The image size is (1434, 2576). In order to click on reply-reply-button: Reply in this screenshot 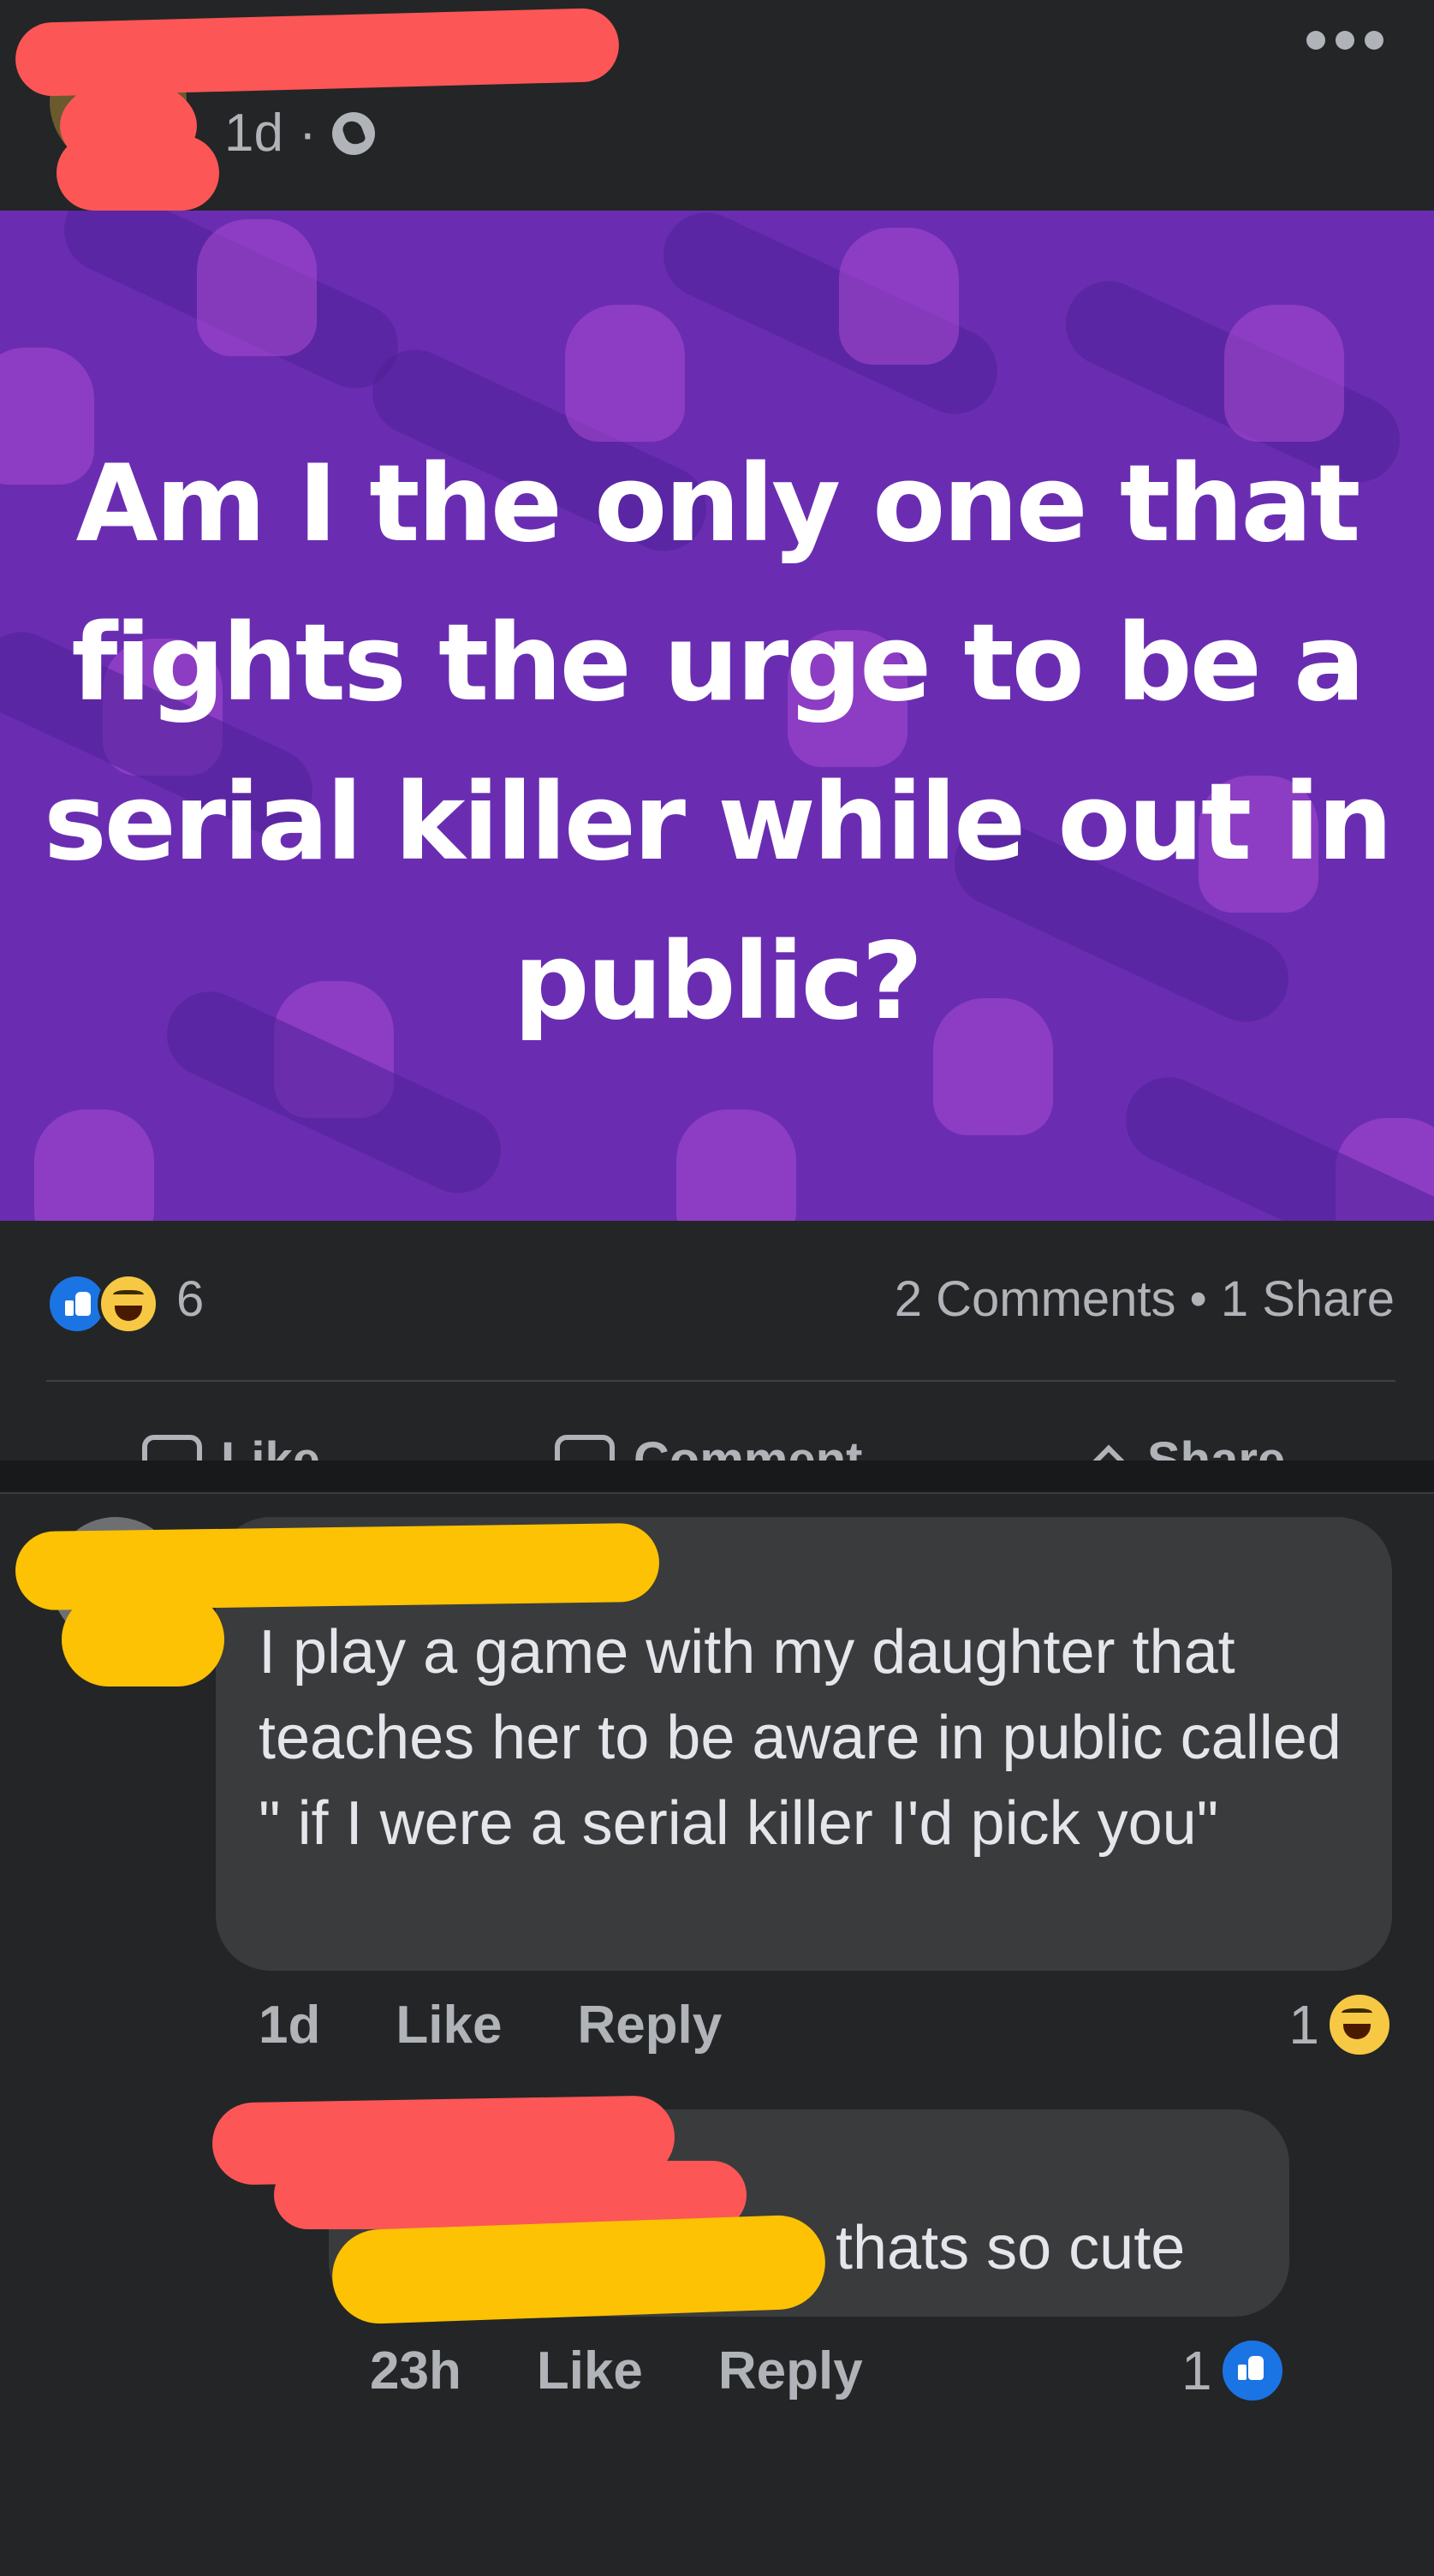, I will do `click(790, 2371)`.